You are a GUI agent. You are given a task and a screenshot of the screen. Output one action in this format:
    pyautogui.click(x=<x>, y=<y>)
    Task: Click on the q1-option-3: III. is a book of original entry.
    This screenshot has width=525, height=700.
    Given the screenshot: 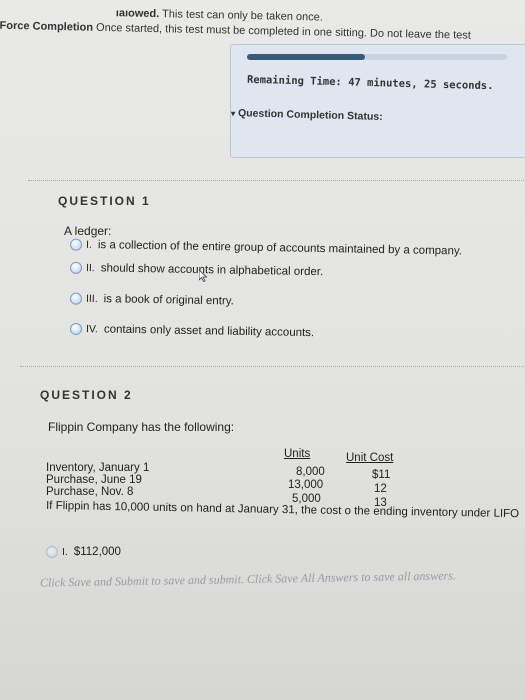 What is the action you would take?
    pyautogui.click(x=151, y=300)
    